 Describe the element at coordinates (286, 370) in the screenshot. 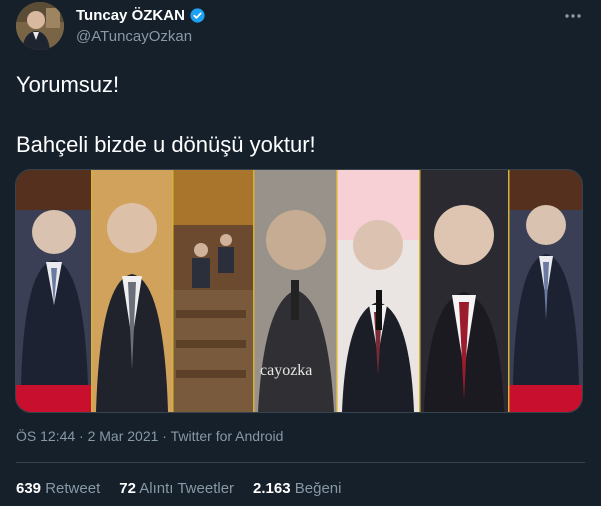

I see `video-watermark: cayozka` at that location.